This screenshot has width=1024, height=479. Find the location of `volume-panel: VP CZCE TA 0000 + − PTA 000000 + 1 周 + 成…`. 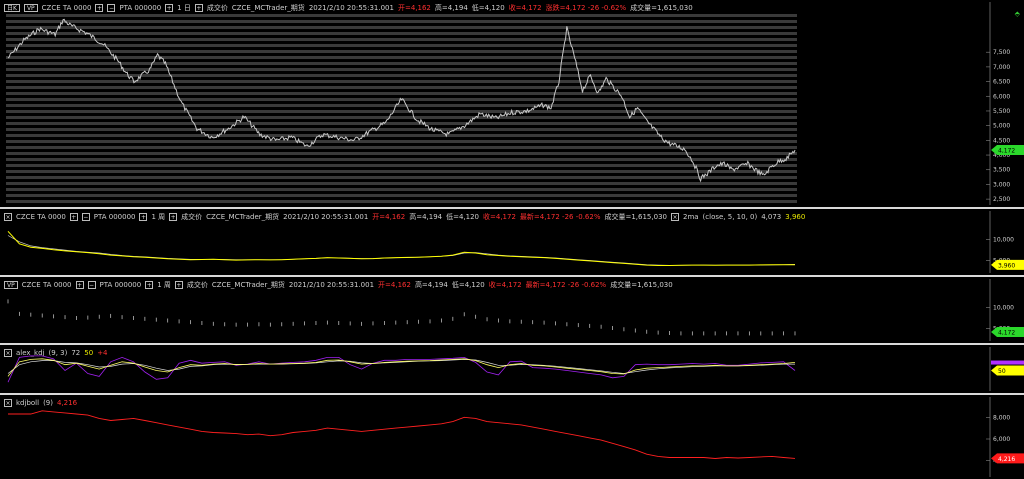

volume-panel: VP CZCE TA 0000 + − PTA 000000 + 1 周 + 成… is located at coordinates (512, 310).